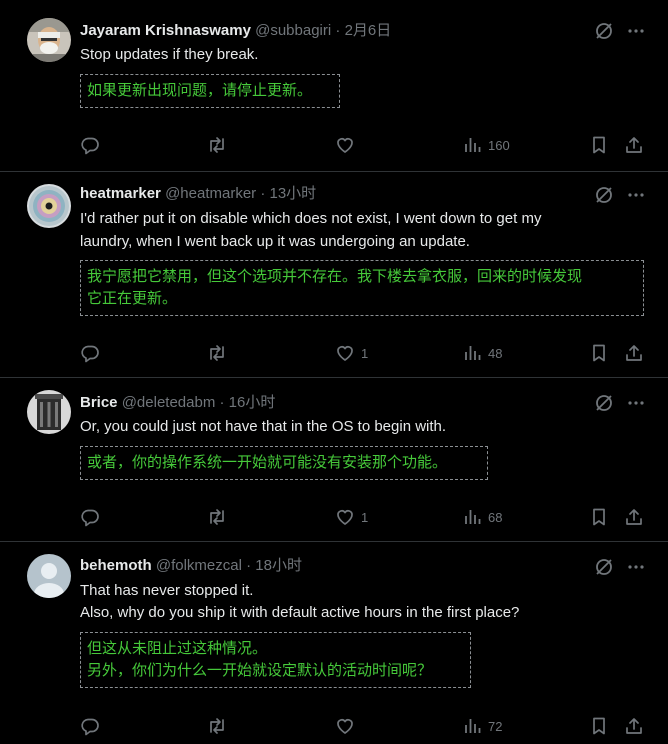 This screenshot has width=668, height=744. I want to click on translation-box: 但这从未阻止过这种情况。 另外，你们为什么一开始就设定默认的活动时间呢？, so click(275, 660).